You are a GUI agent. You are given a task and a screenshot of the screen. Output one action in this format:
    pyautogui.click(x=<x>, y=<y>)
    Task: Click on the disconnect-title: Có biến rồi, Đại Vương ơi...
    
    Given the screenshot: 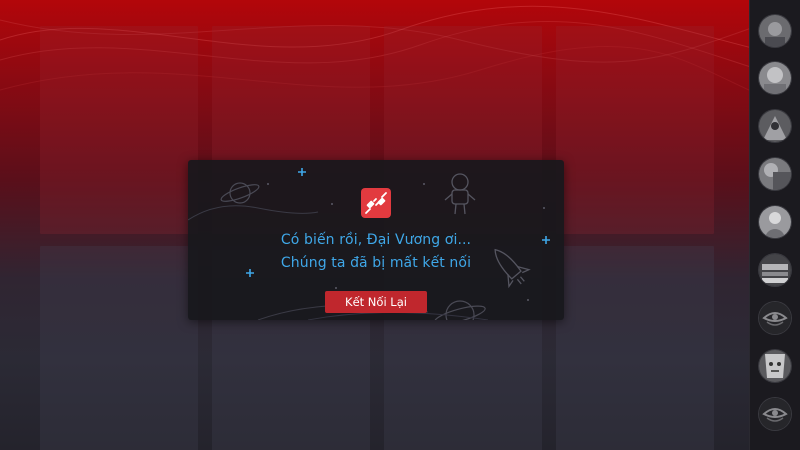 What is the action you would take?
    pyautogui.click(x=376, y=240)
    